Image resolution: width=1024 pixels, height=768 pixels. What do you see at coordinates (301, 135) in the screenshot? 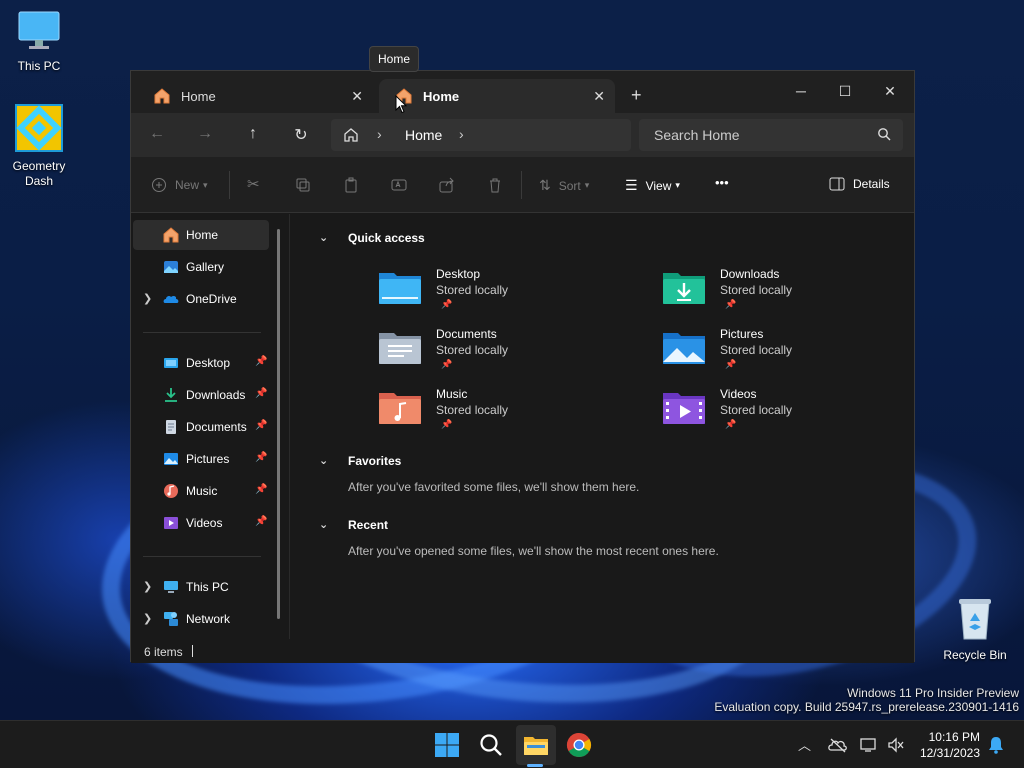
I see `refresh-button: ↻` at bounding box center [301, 135].